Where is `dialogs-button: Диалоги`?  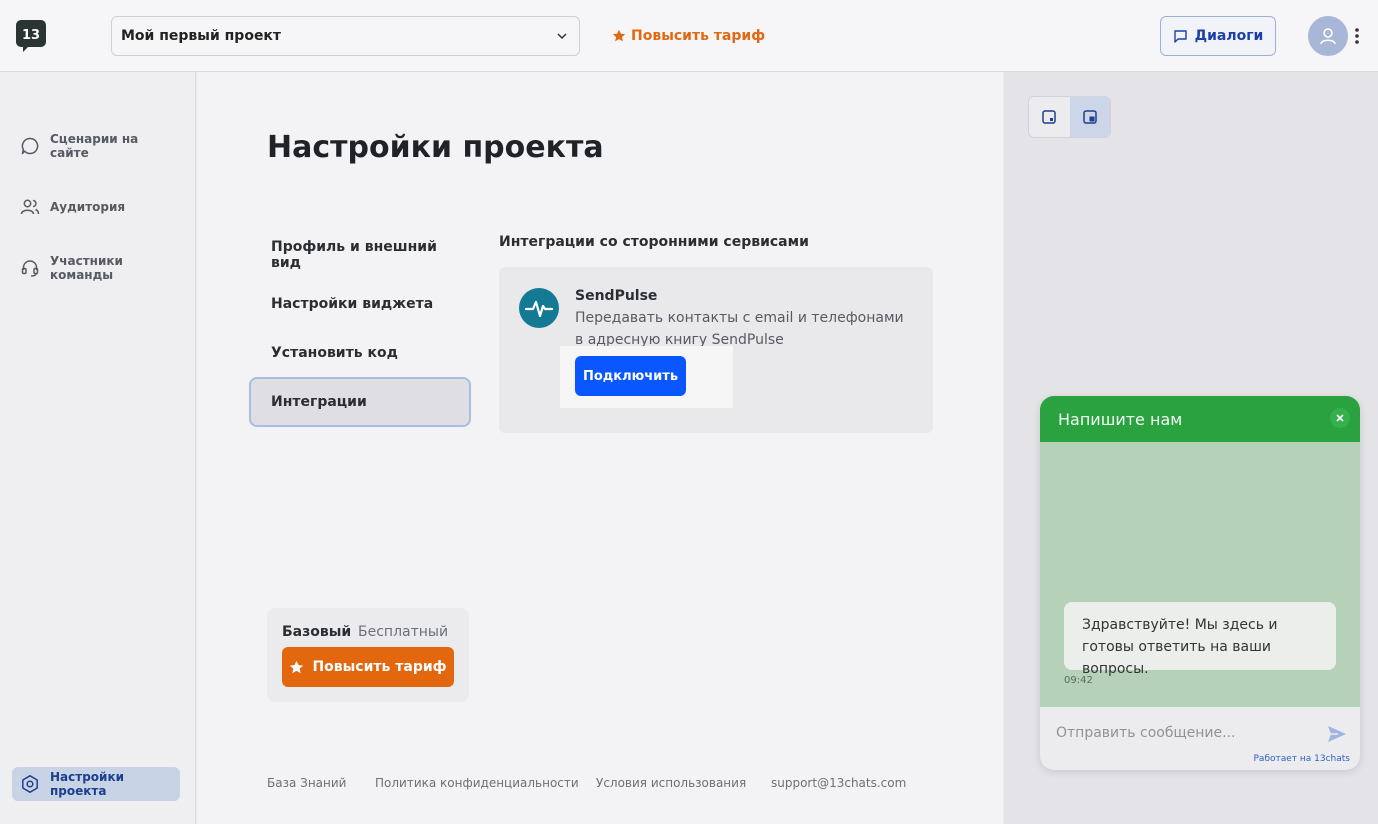
dialogs-button: Диалоги is located at coordinates (1218, 36).